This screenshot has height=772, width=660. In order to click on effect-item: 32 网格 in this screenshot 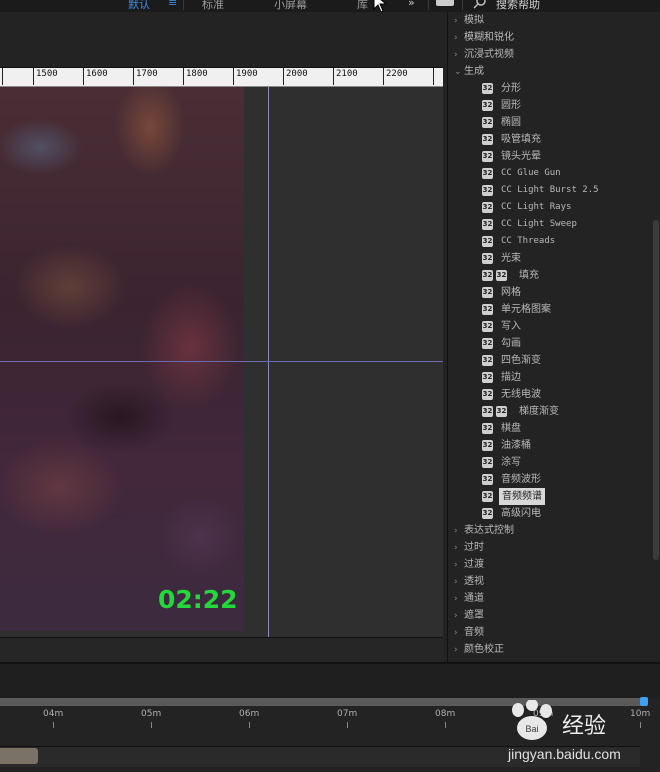, I will do `click(548, 292)`.